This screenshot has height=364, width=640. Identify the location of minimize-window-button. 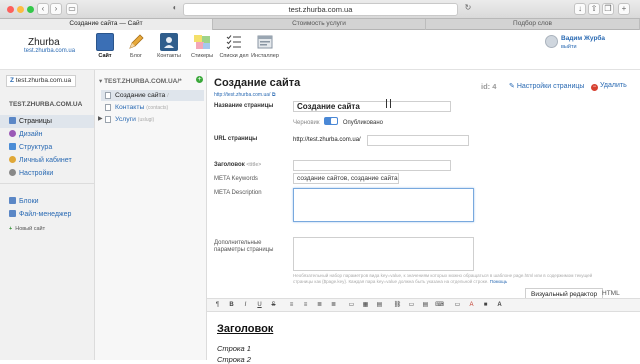
(20, 9).